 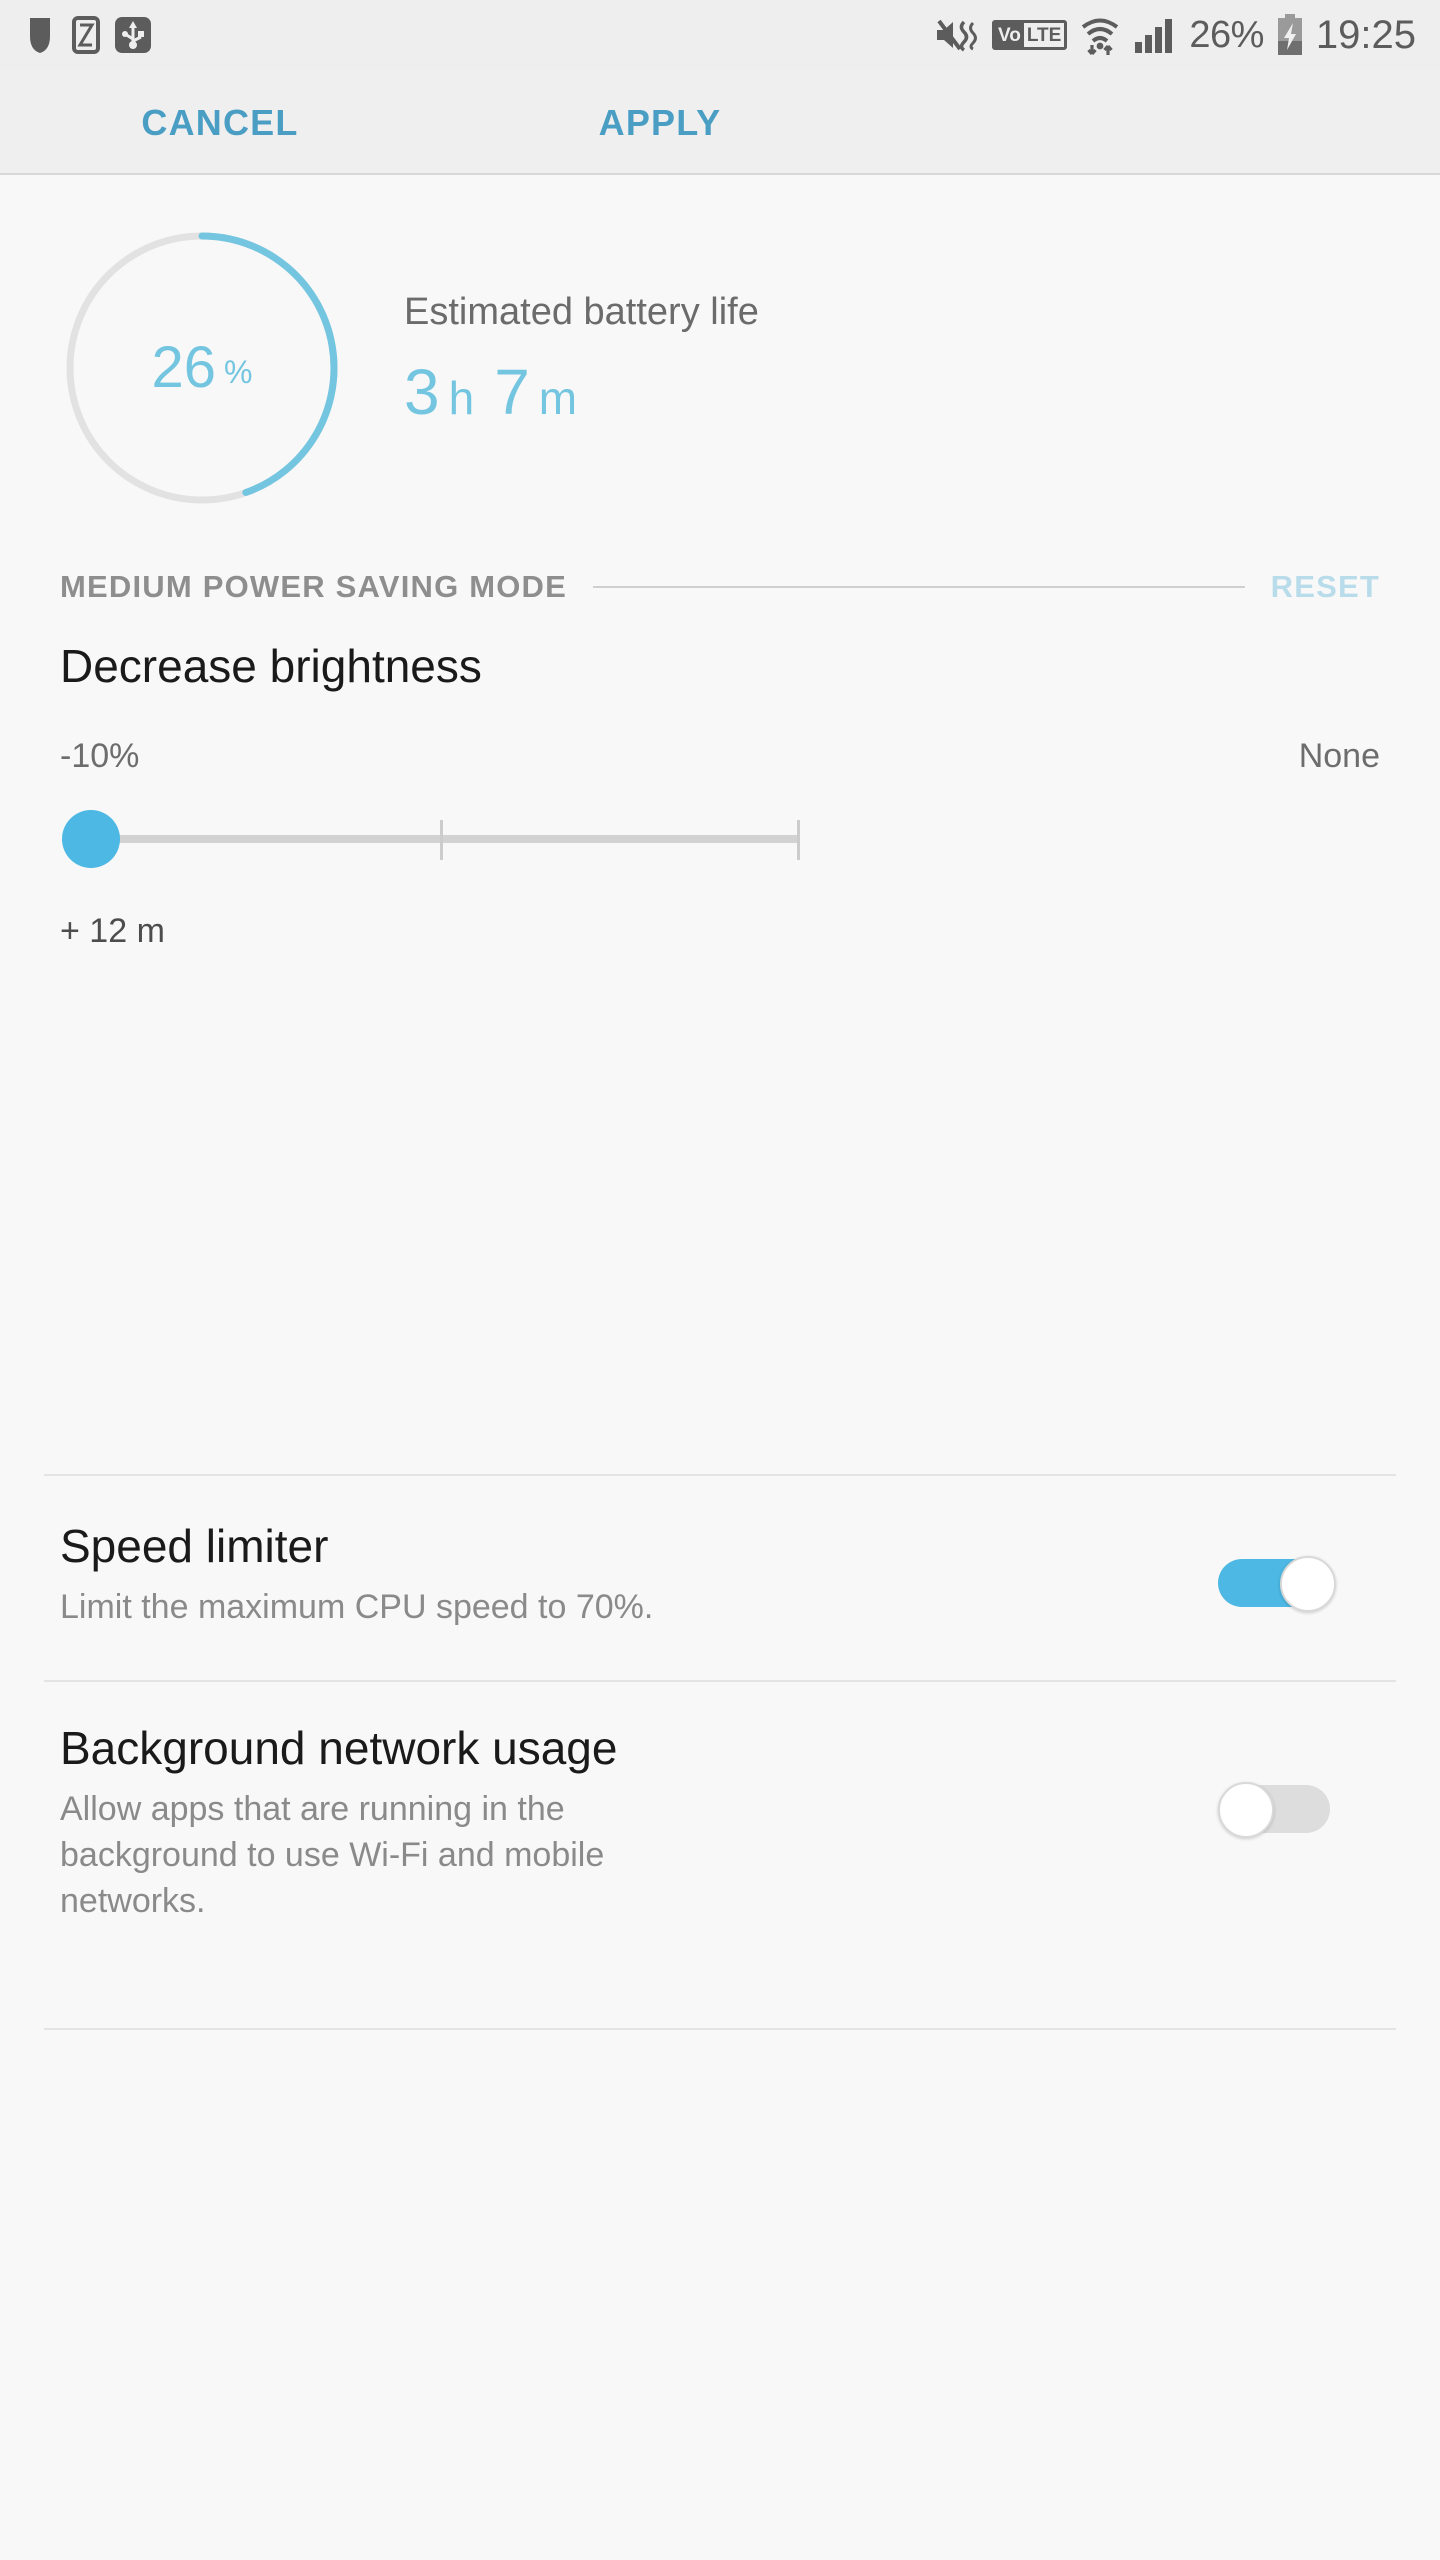 What do you see at coordinates (461, 397) in the screenshot?
I see `battery-hours-unit: h` at bounding box center [461, 397].